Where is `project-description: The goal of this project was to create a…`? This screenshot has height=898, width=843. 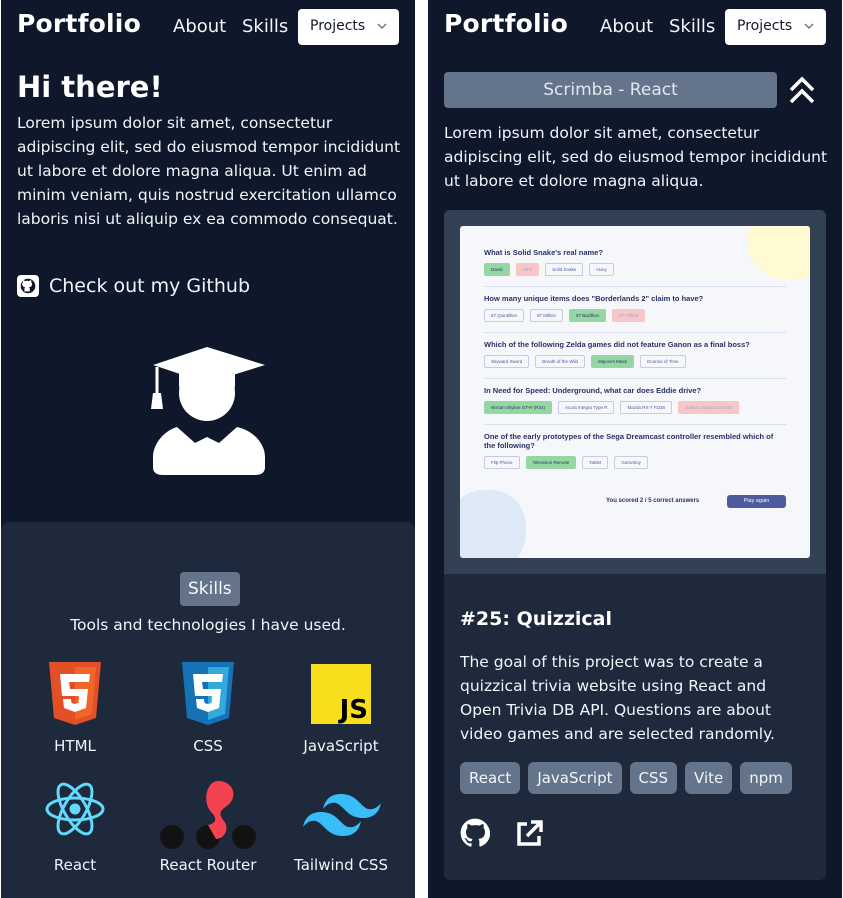 project-description: The goal of this project was to create a… is located at coordinates (617, 698).